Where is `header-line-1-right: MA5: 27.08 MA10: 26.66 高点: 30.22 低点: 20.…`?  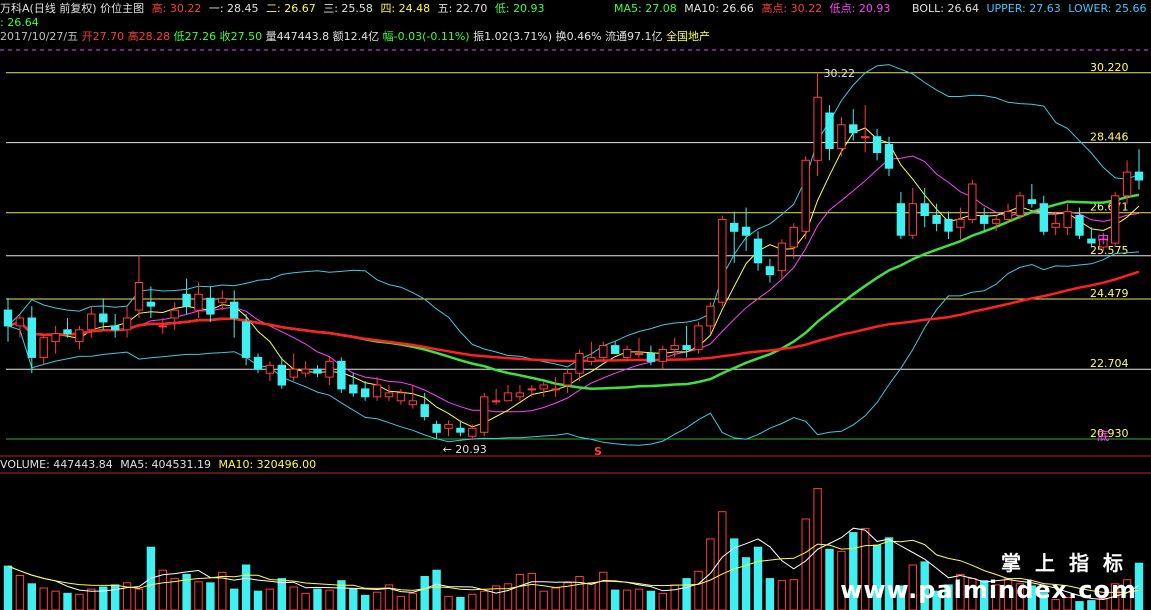
header-line-1-right: MA5: 27.08 MA10: 26.66 高点: 30.22 低点: 20.… is located at coordinates (754, 9).